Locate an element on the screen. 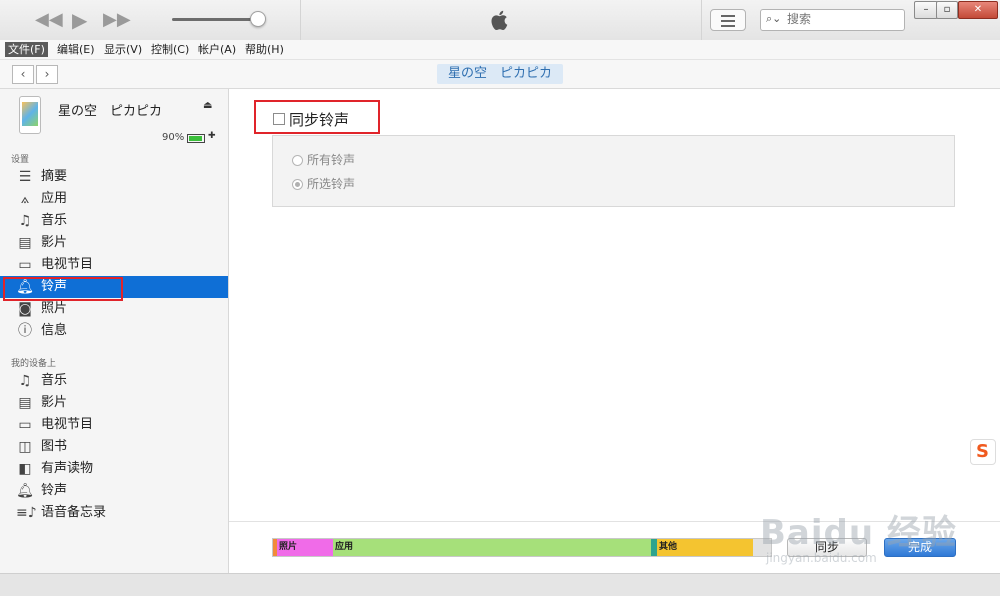  menu-help: 帮助(H) is located at coordinates (264, 49).